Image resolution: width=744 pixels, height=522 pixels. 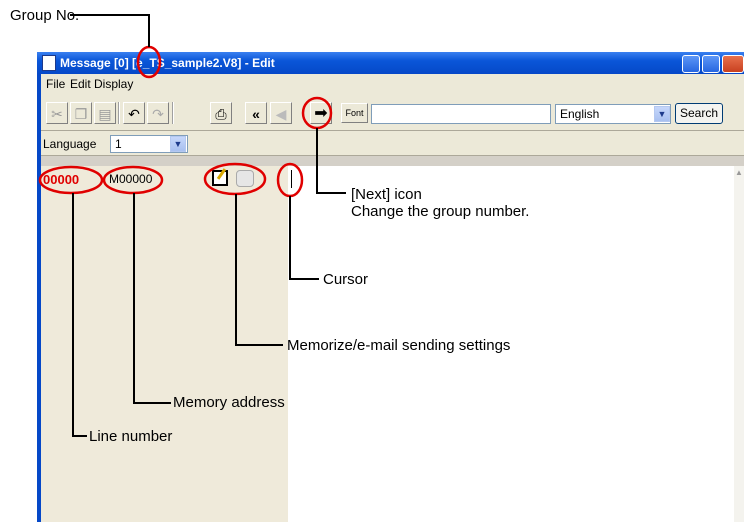 What do you see at coordinates (152, 298) in the screenshot?
I see `leader-memory-address` at bounding box center [152, 298].